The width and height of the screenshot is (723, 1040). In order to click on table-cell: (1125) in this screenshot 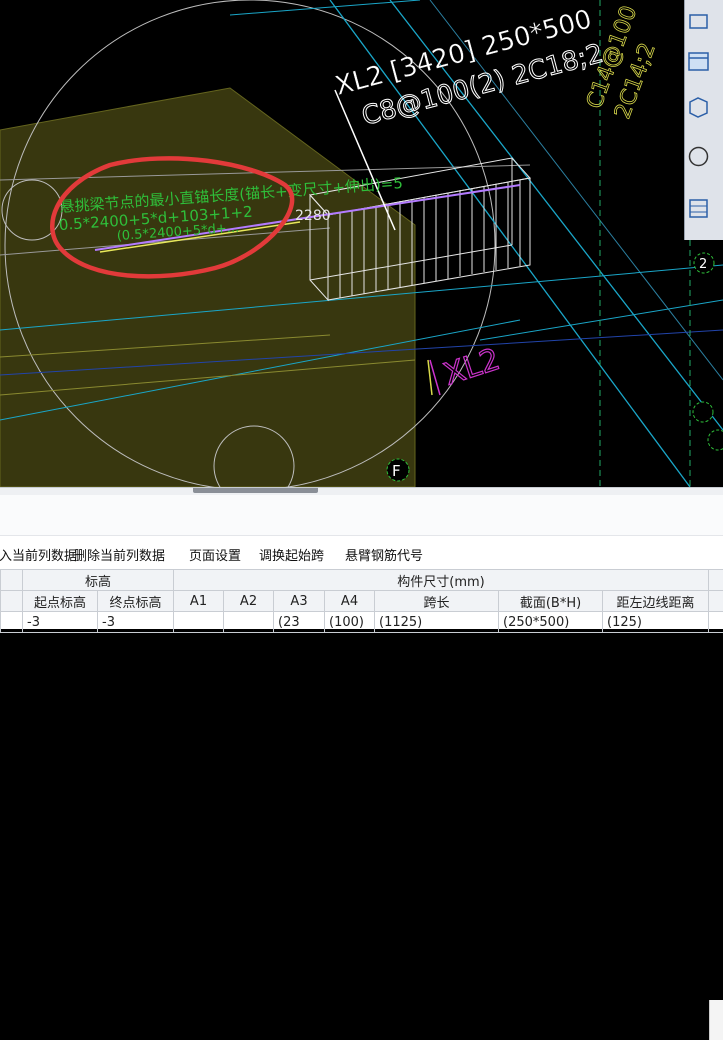, I will do `click(437, 622)`.